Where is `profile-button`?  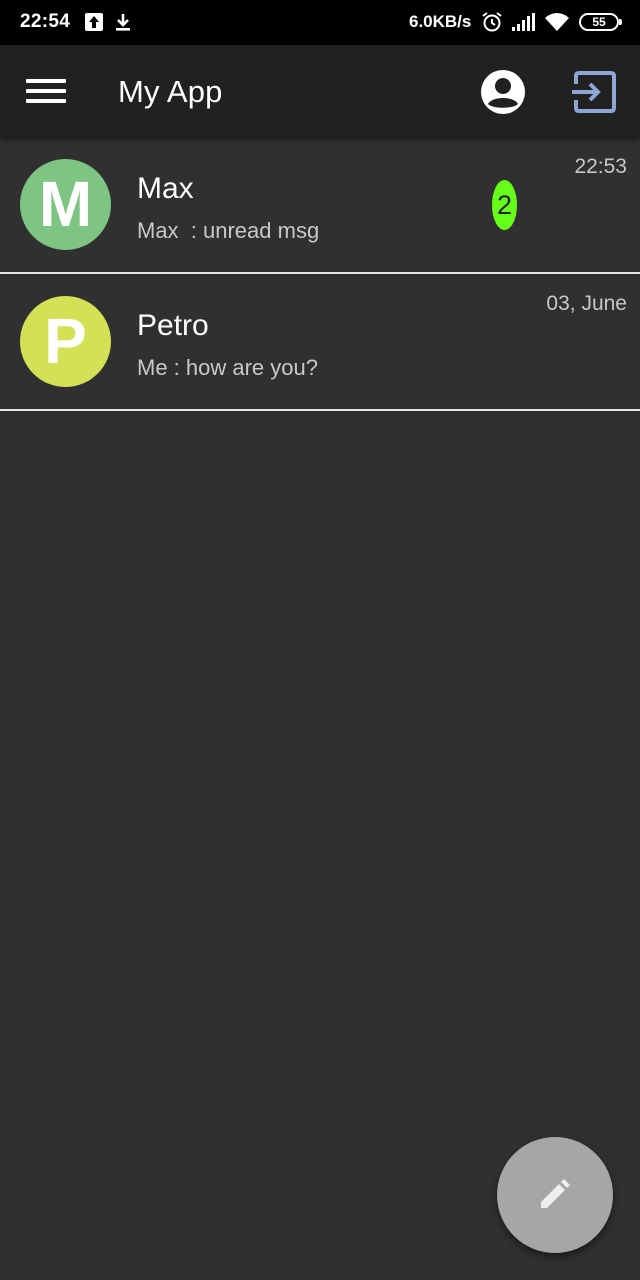 profile-button is located at coordinates (503, 92).